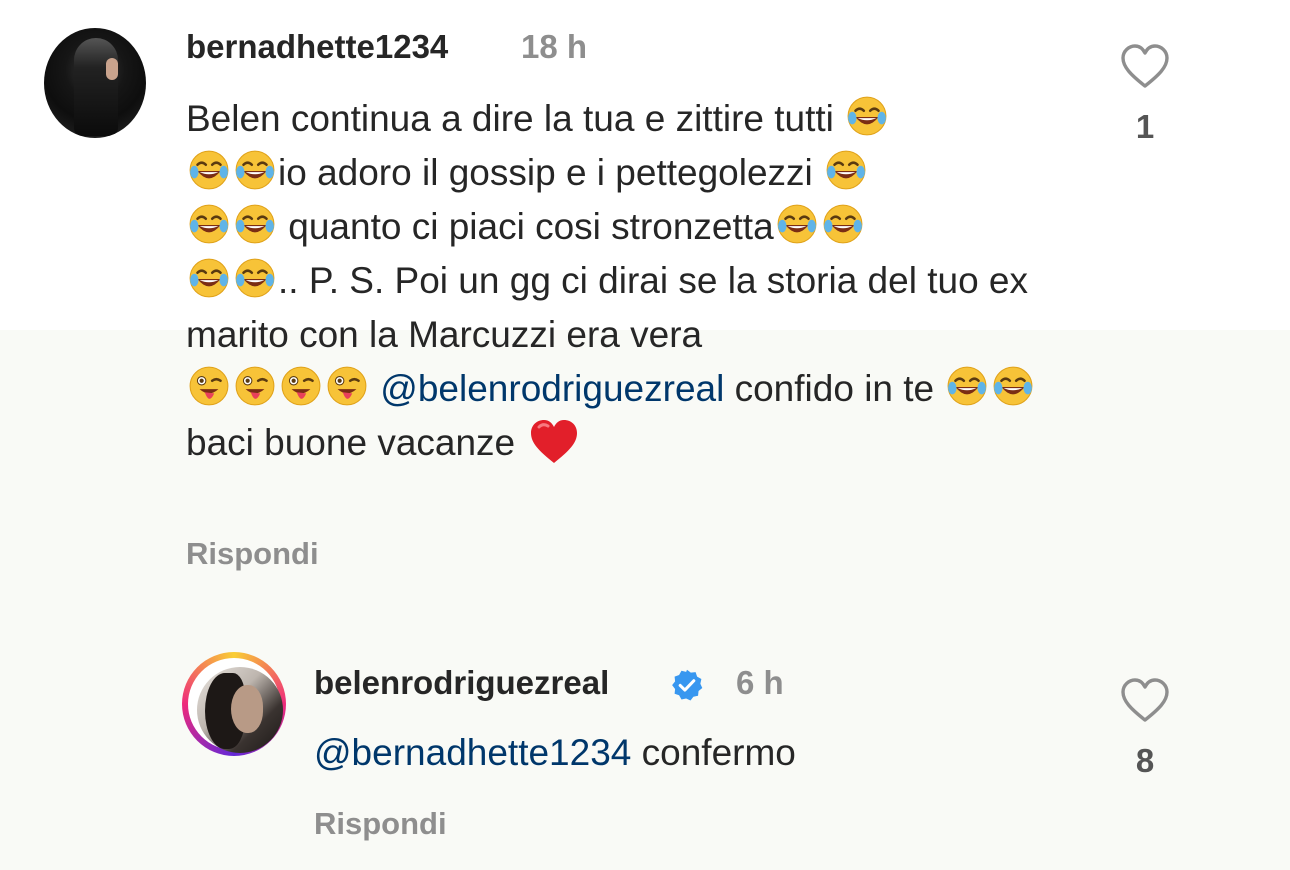 This screenshot has width=1290, height=870. I want to click on like-count: 8, so click(1145, 760).